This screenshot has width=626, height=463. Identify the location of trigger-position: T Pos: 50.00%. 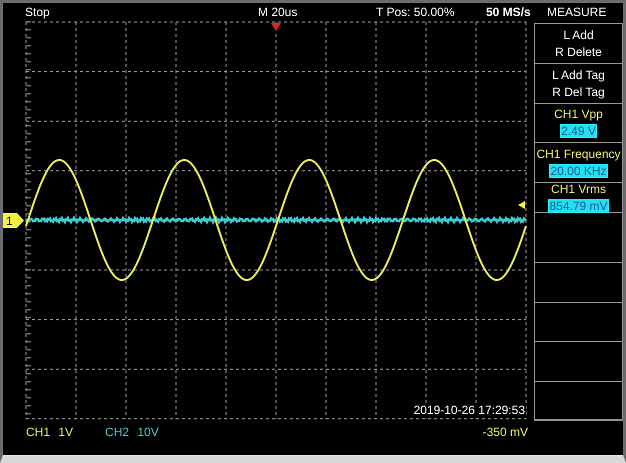
(415, 12).